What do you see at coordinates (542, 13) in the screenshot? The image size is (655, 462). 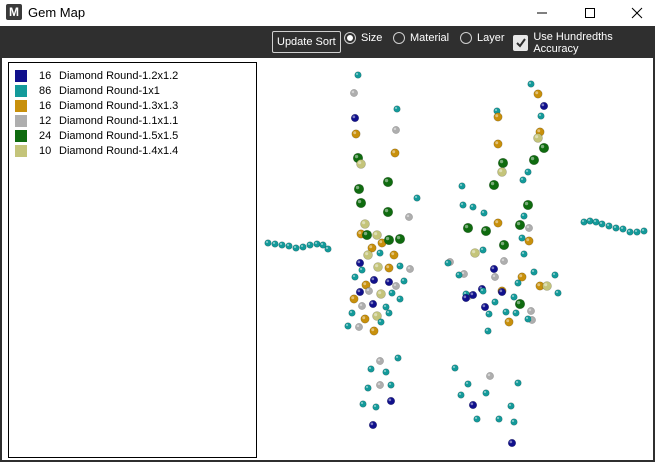 I see `minimize-button` at bounding box center [542, 13].